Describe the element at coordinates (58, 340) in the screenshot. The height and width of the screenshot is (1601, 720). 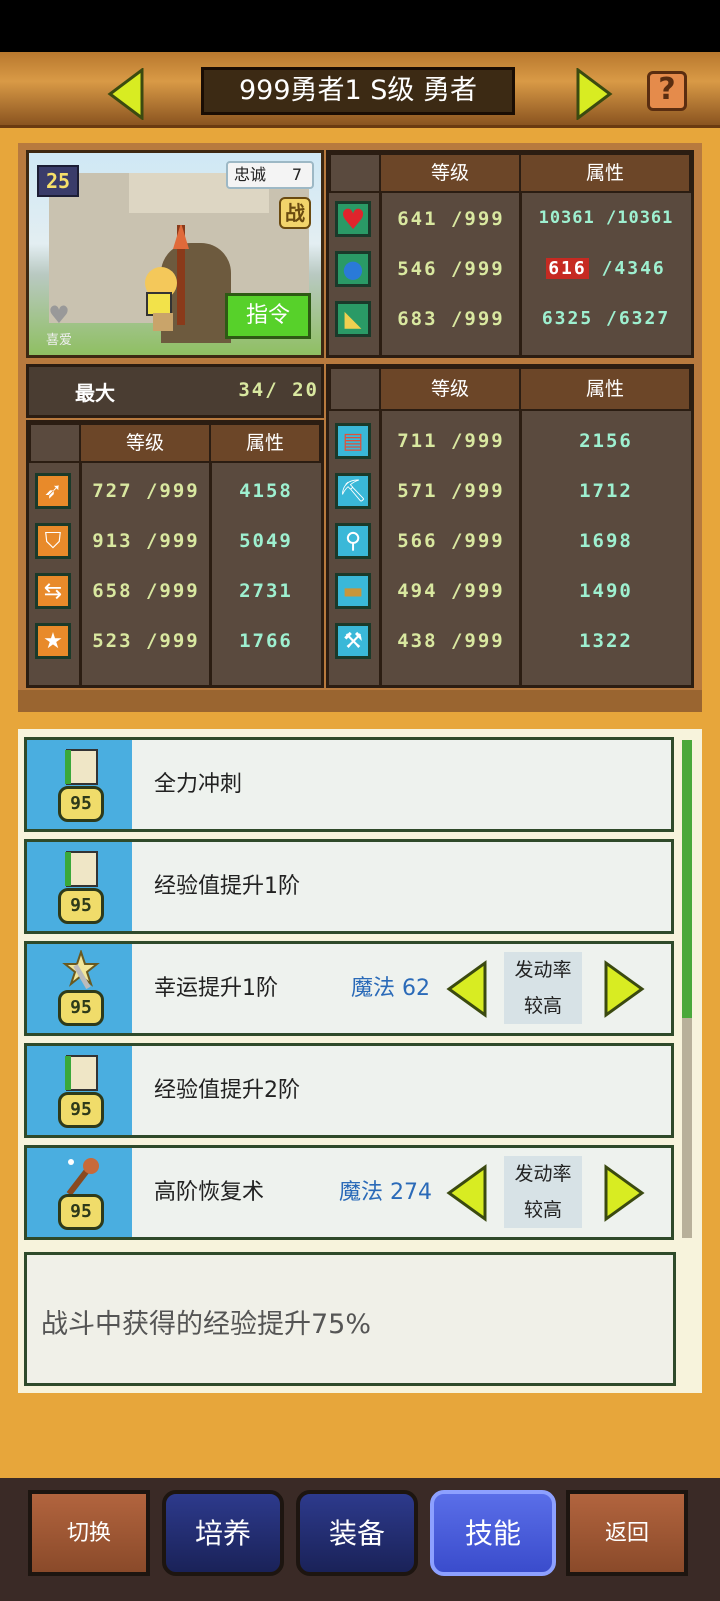
I see `like-label: 喜爱` at that location.